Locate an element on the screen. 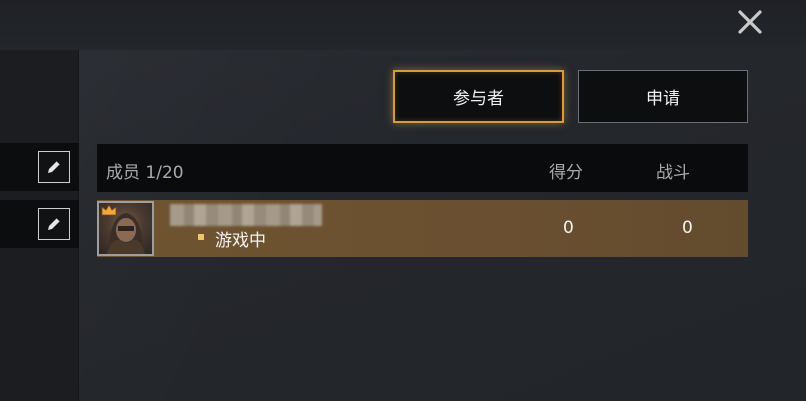 The width and height of the screenshot is (806, 401). table-row: 游戏中 0 0 is located at coordinates (422, 228).